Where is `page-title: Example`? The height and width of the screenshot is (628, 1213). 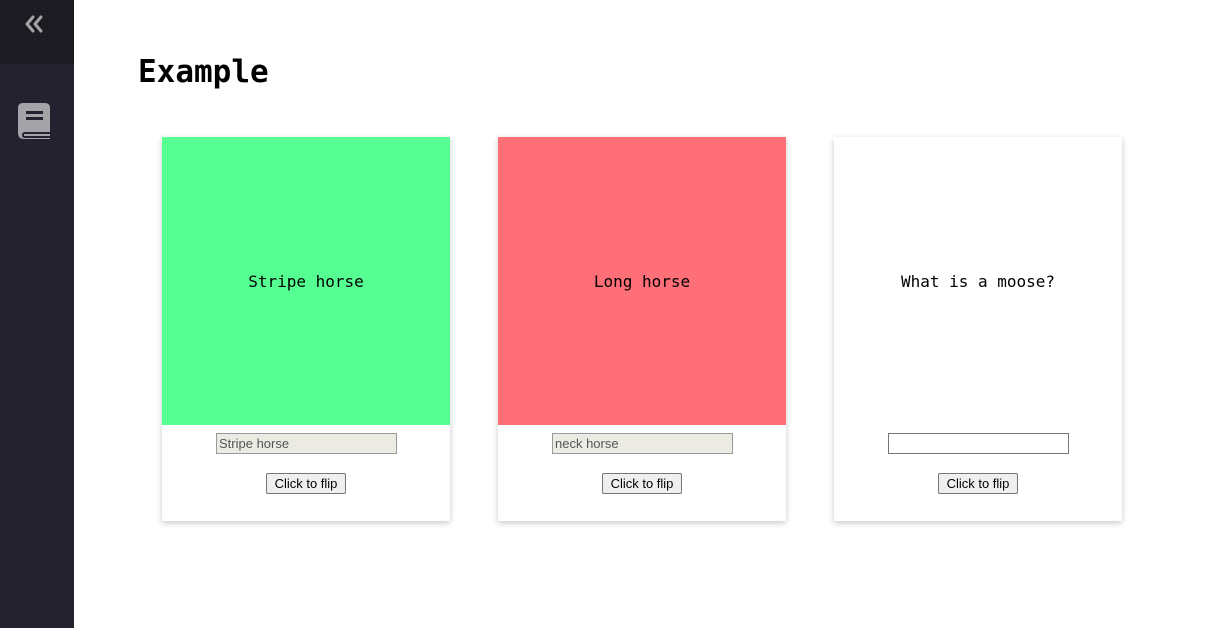
page-title: Example is located at coordinates (203, 72).